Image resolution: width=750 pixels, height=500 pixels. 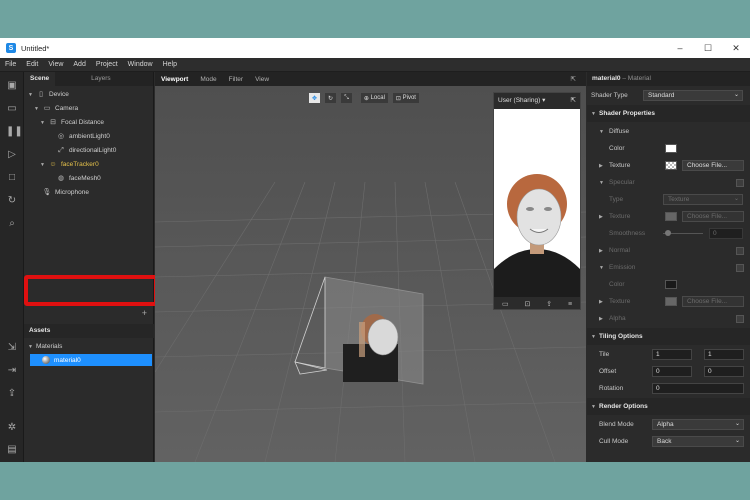 I want to click on maximize-button: ☐, so click(x=708, y=48).